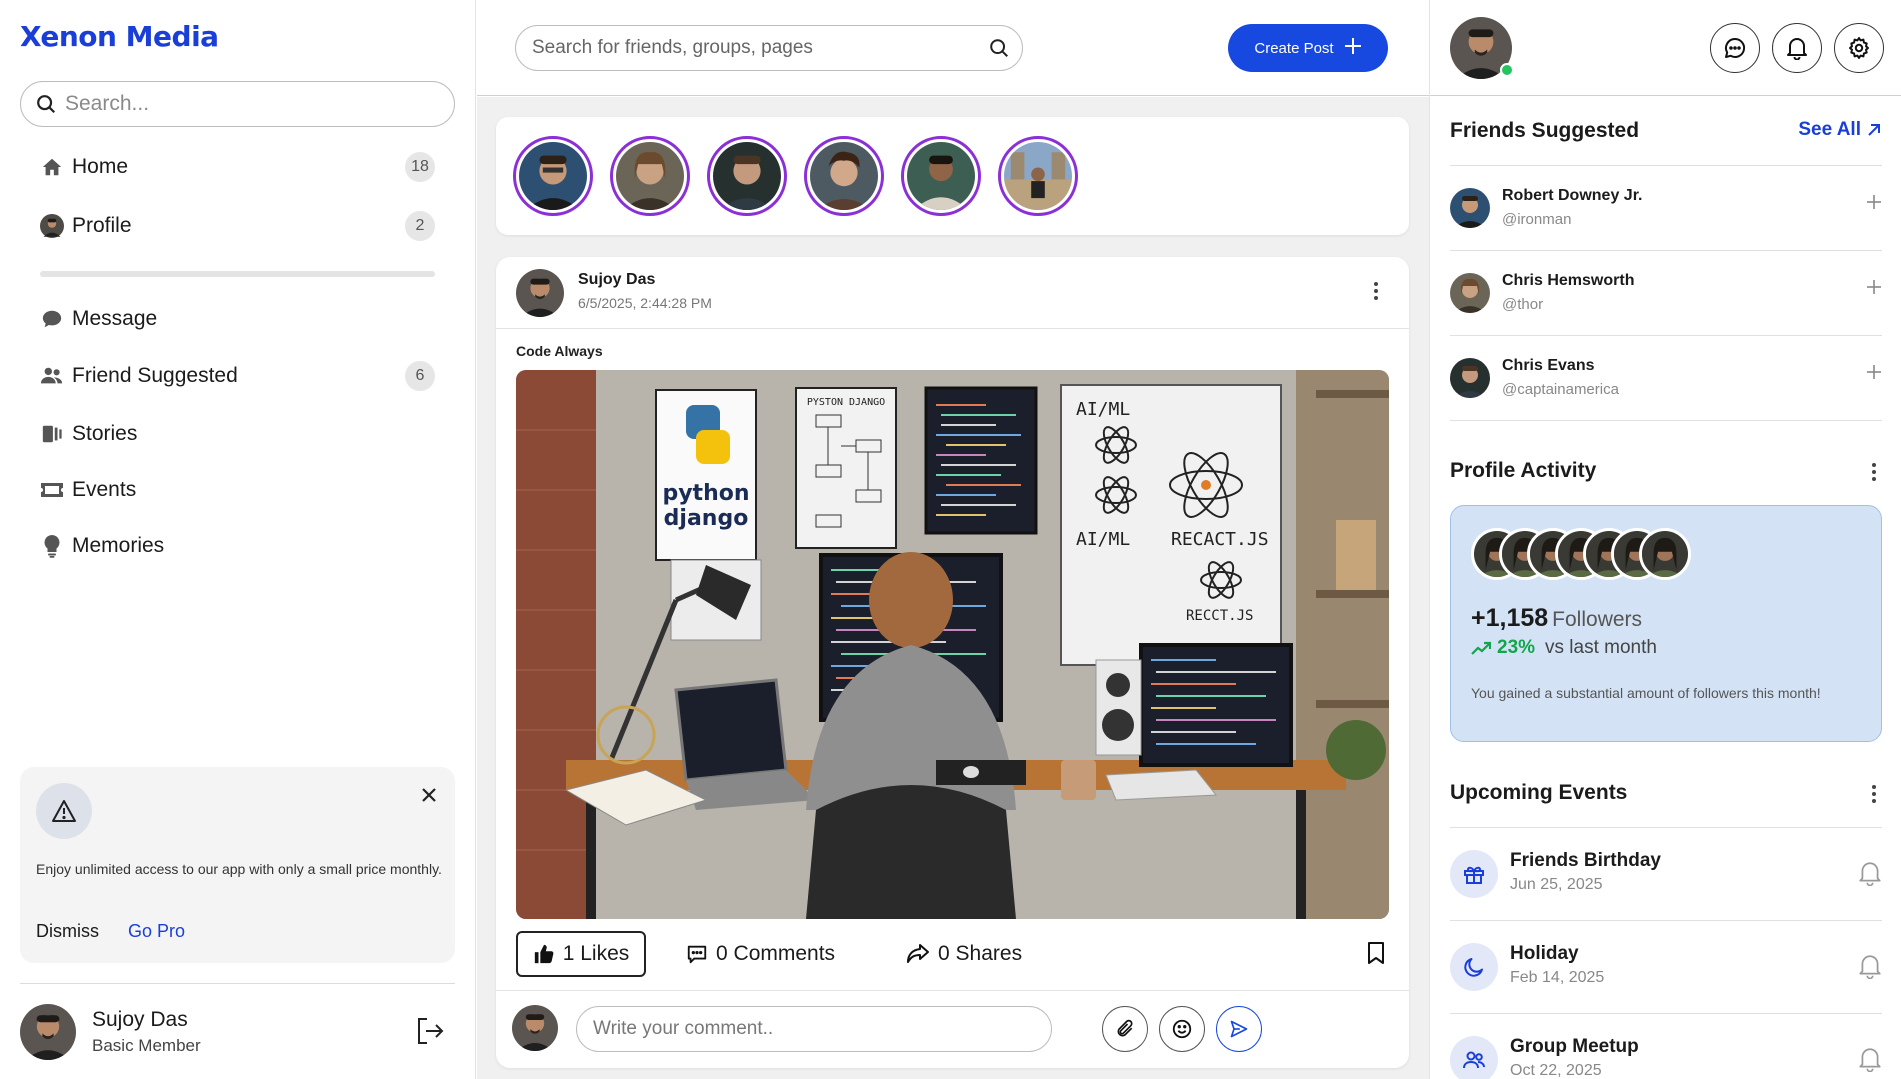 This screenshot has height=1079, width=1901. Describe the element at coordinates (645, 303) in the screenshot. I see `post-timestamp: 6/5/2025, 2:44:28 PM` at that location.